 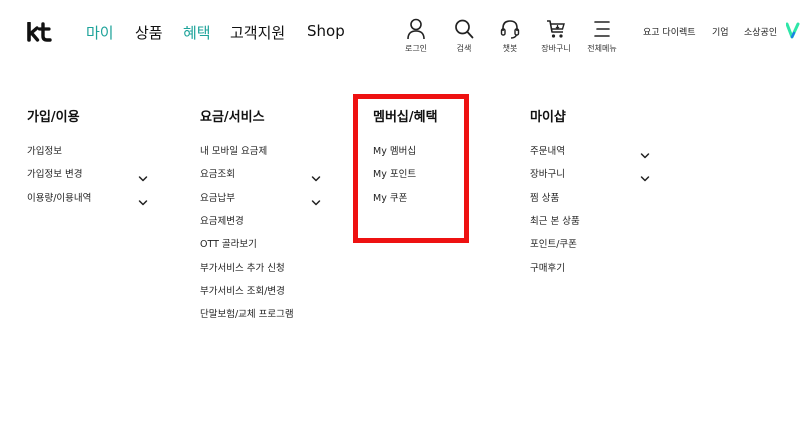 I want to click on menu-item: 내 모바일 요금제, so click(x=233, y=150).